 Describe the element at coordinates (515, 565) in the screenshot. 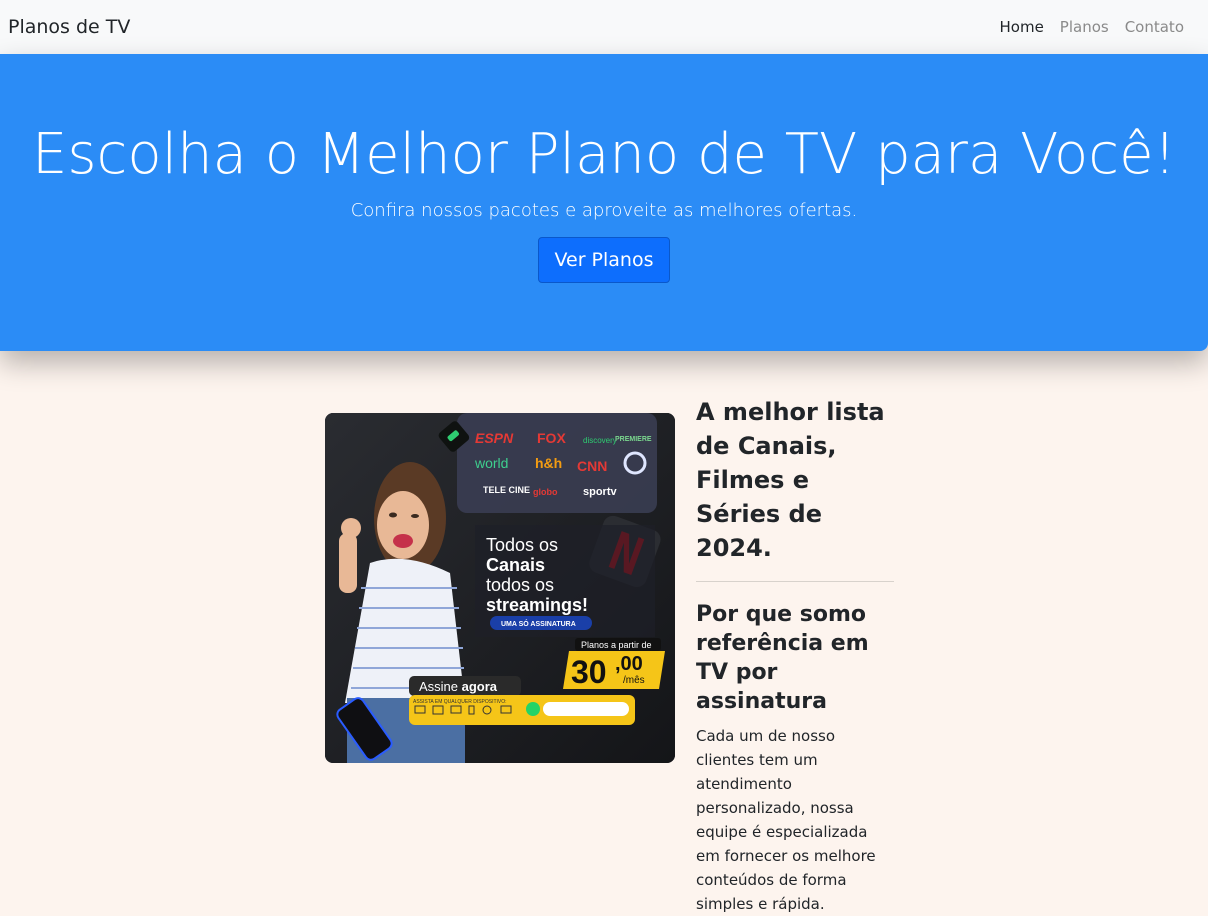

I see `promo-headline-2: Canais` at that location.